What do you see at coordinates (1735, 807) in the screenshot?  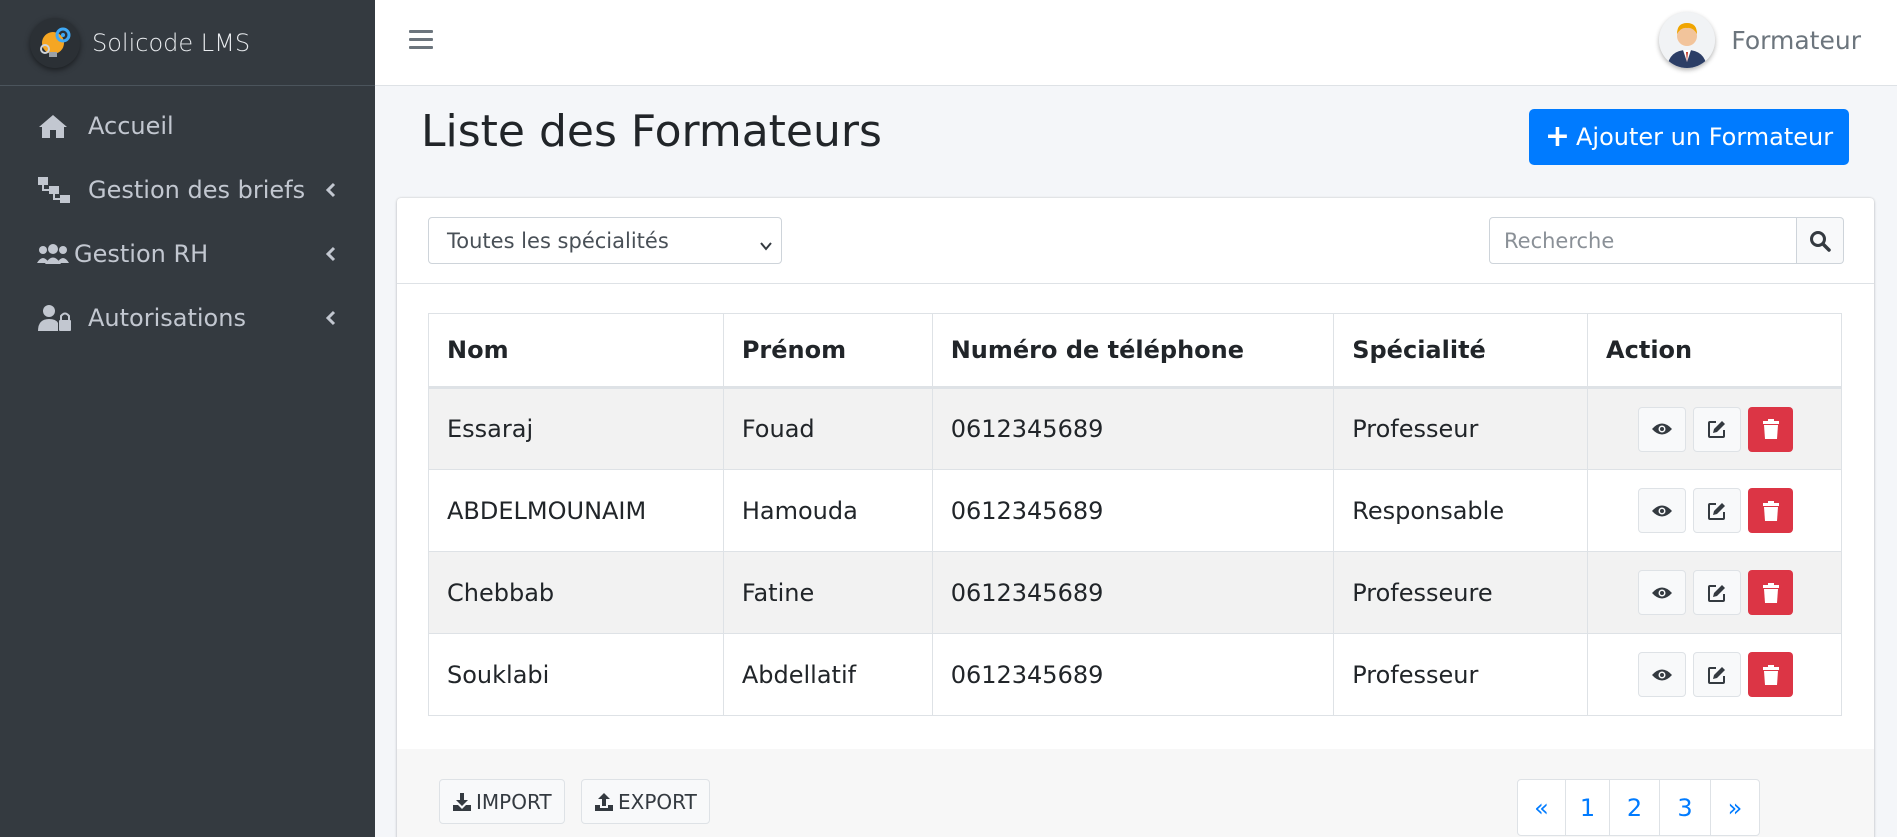 I see `page-next: »` at bounding box center [1735, 807].